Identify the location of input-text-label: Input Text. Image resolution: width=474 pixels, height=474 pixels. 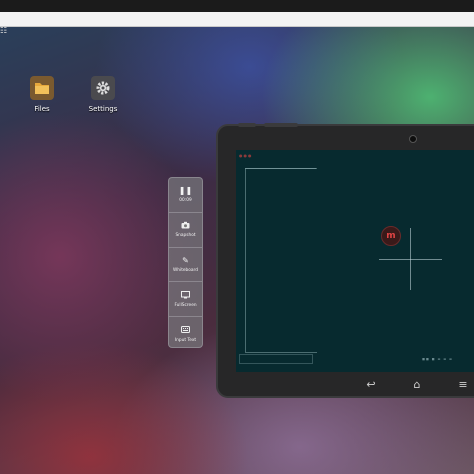
(185, 340).